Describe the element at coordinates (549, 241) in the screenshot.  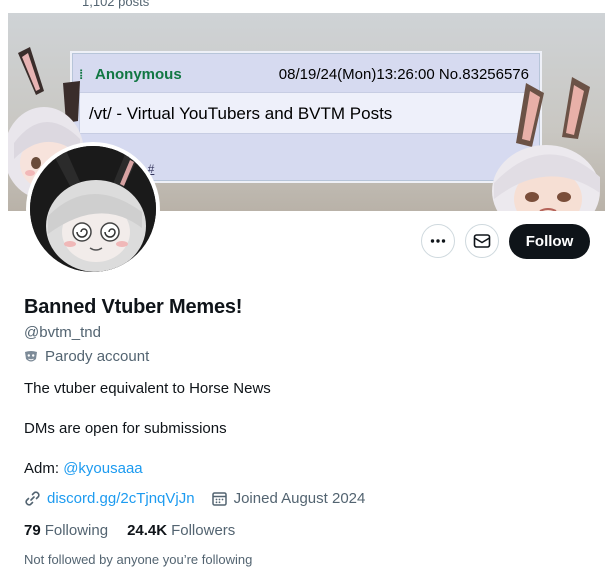
I see `follow-button: Follow` at that location.